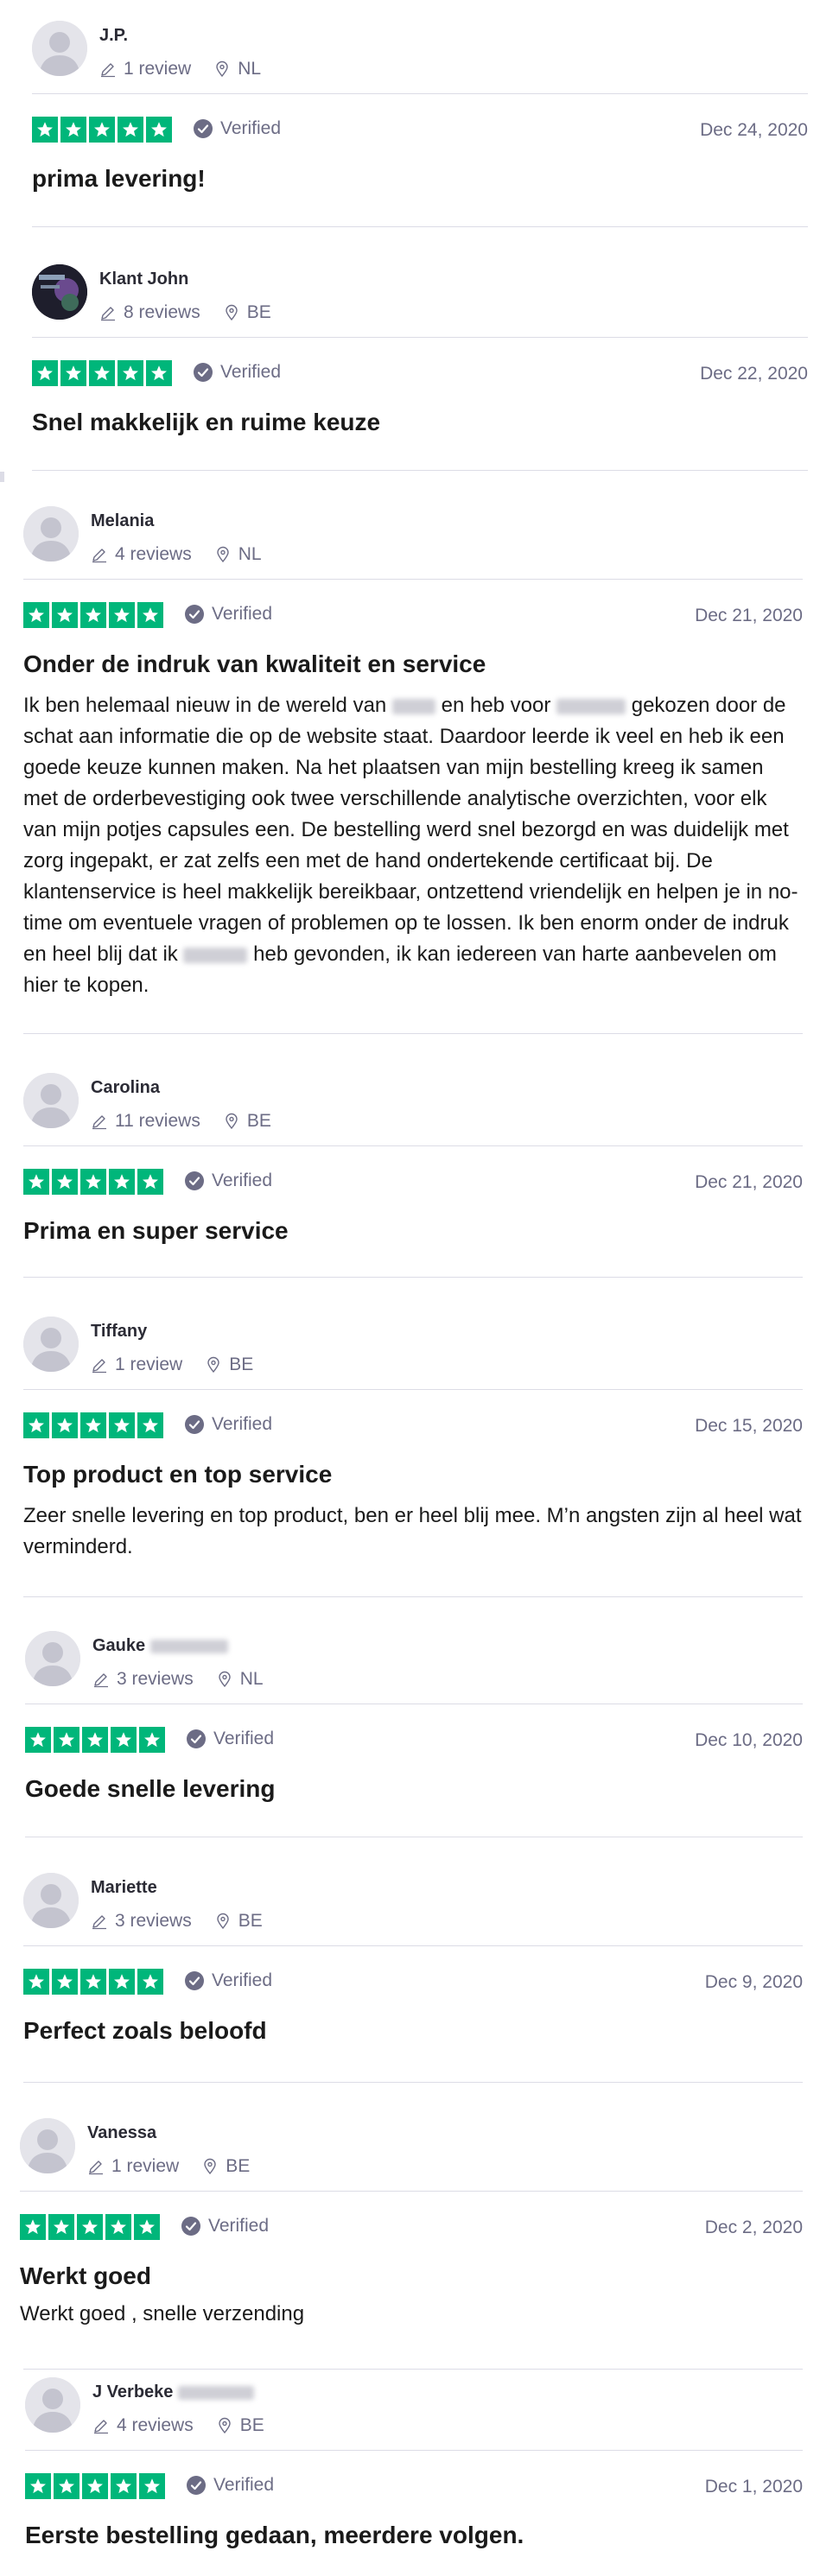 The image size is (820, 2576). What do you see at coordinates (149, 1364) in the screenshot?
I see `review-count: 1 review` at bounding box center [149, 1364].